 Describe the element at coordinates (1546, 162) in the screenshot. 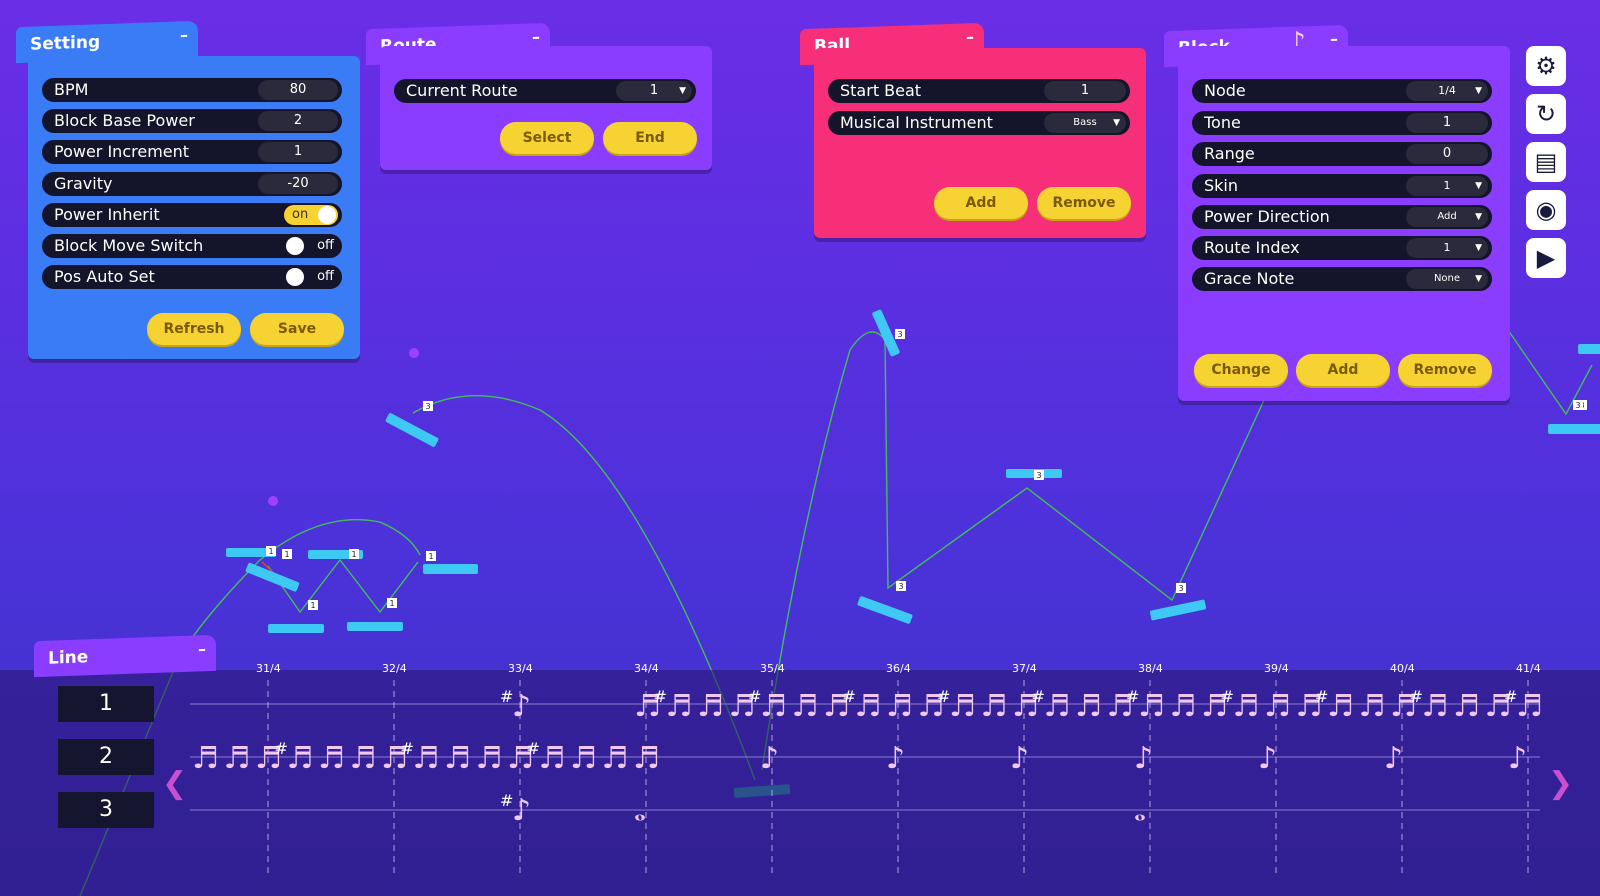

I see `save-icon: ▤` at that location.